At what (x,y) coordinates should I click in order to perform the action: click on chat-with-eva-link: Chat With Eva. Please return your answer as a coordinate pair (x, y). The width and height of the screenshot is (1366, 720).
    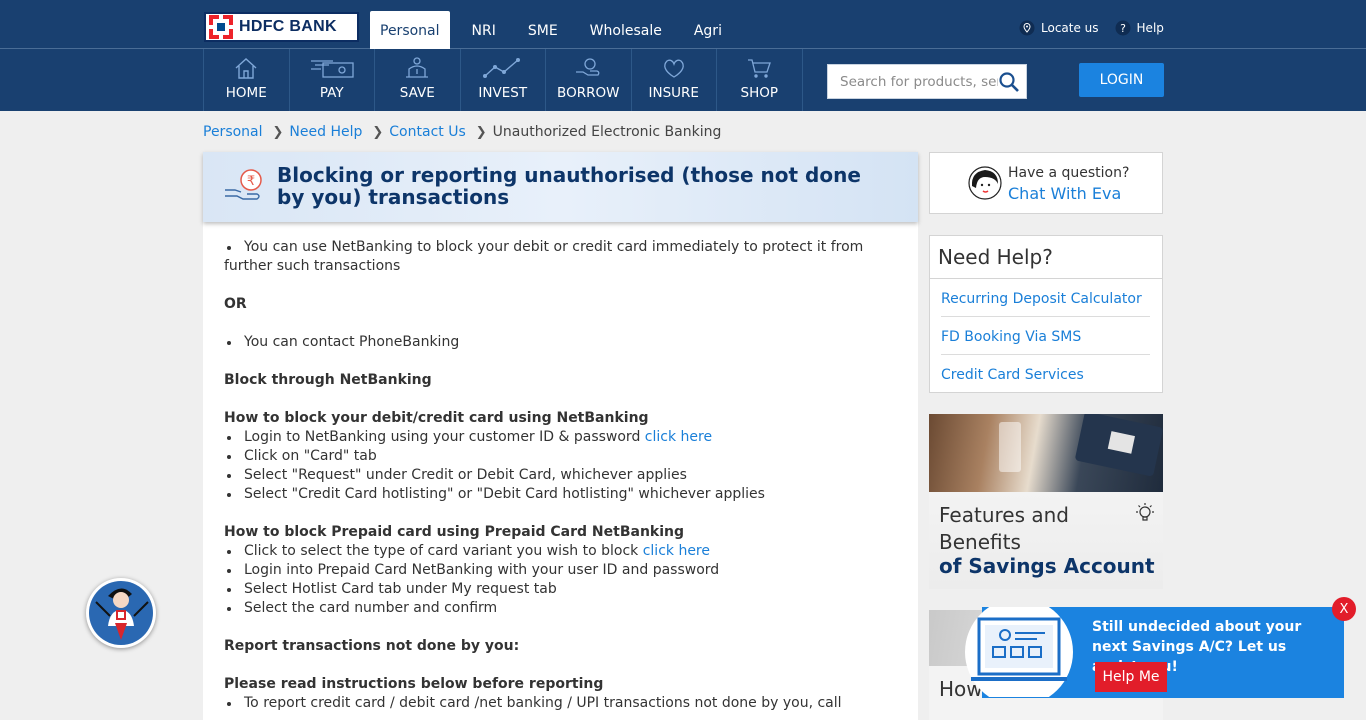
    Looking at the image, I should click on (1064, 193).